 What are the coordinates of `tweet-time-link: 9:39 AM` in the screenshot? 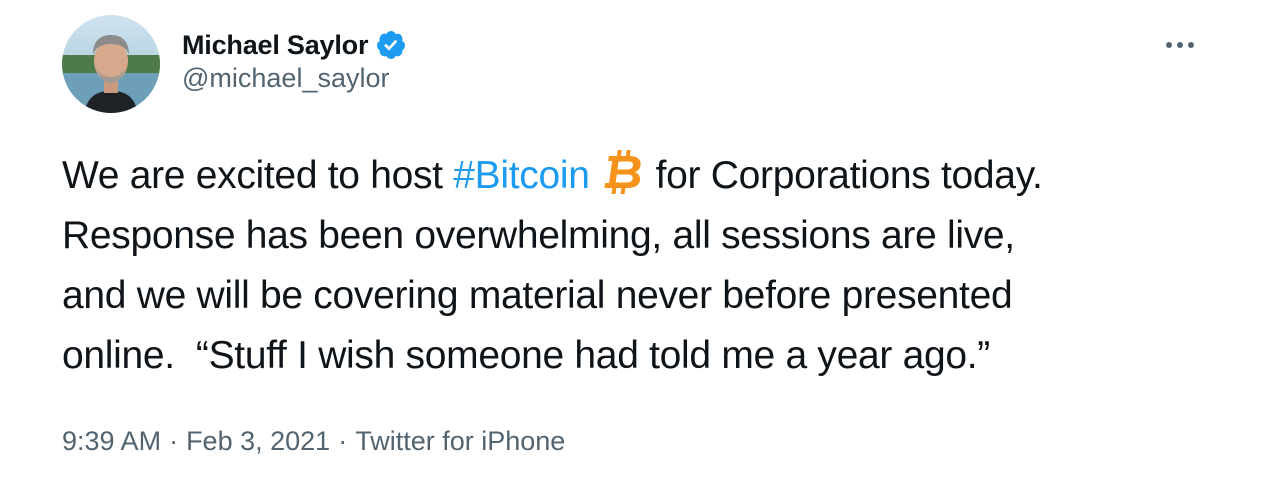 It's located at (111, 441).